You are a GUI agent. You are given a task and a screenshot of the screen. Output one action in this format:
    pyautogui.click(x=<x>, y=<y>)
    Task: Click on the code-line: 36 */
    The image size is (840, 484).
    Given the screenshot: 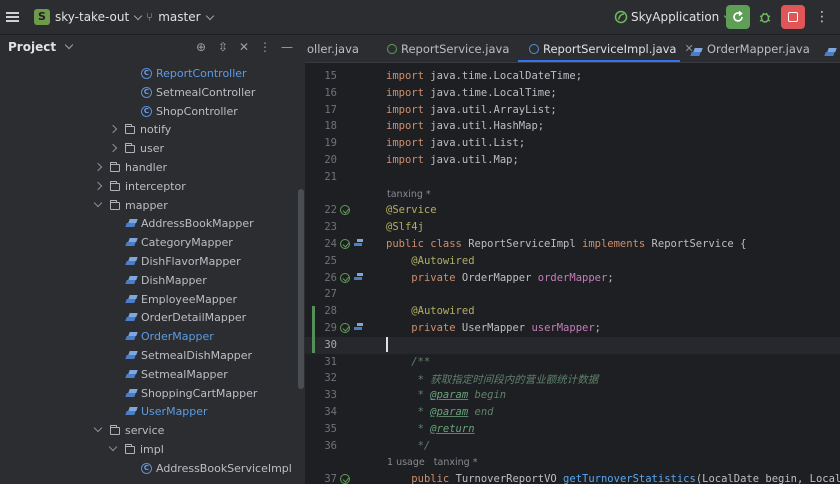 What is the action you would take?
    pyautogui.click(x=572, y=446)
    